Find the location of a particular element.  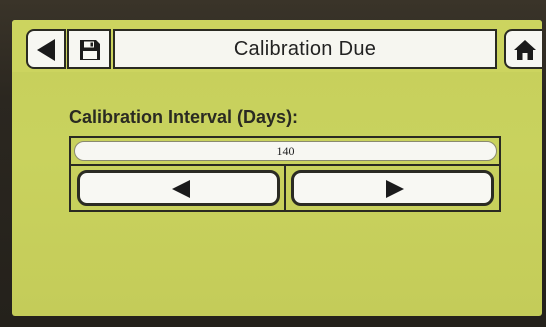

interval-value: 140 is located at coordinates (285, 150).